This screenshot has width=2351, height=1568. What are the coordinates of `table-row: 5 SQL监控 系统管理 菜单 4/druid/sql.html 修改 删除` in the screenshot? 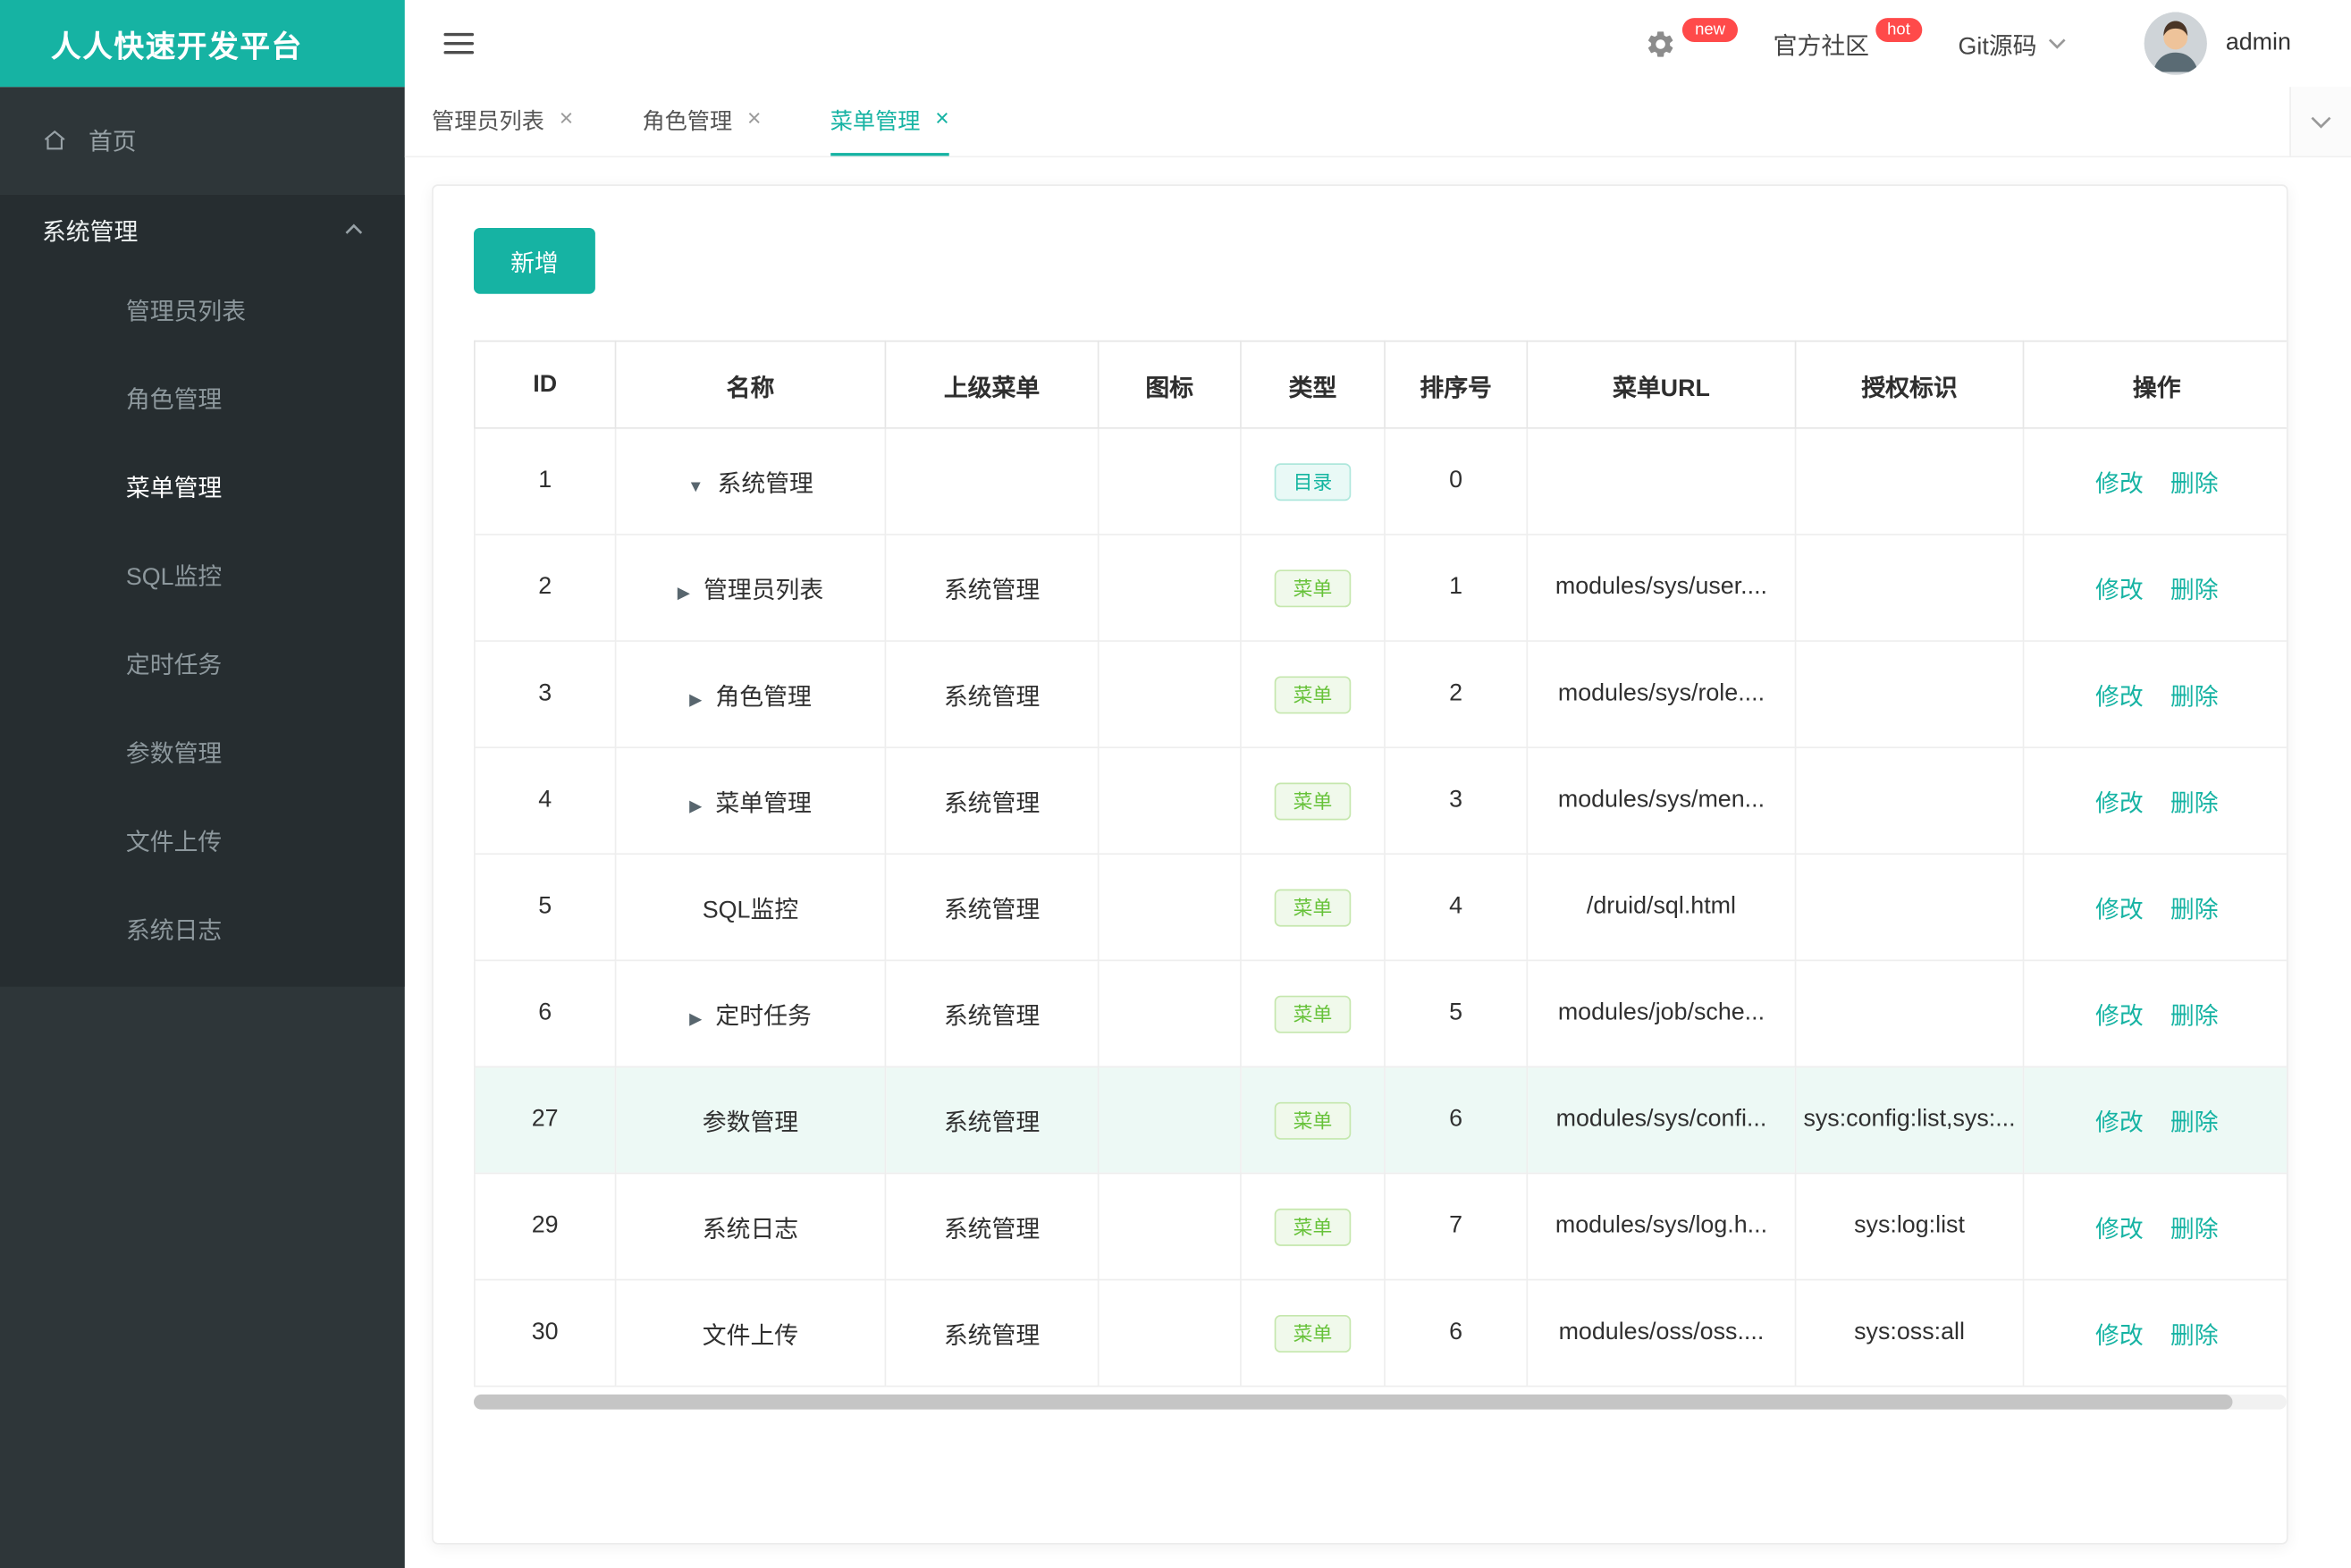 It's located at (1380, 907).